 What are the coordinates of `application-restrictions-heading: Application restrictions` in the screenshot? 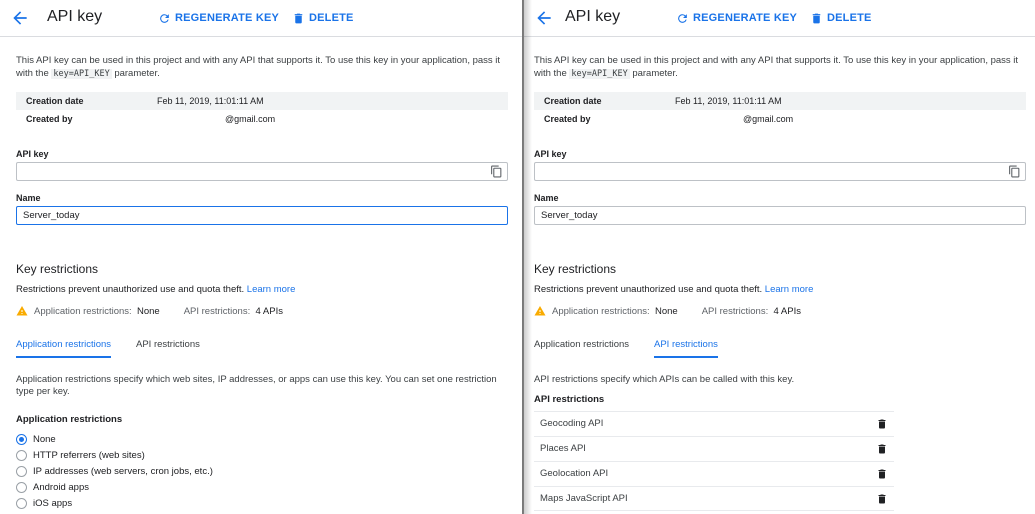 It's located at (69, 419).